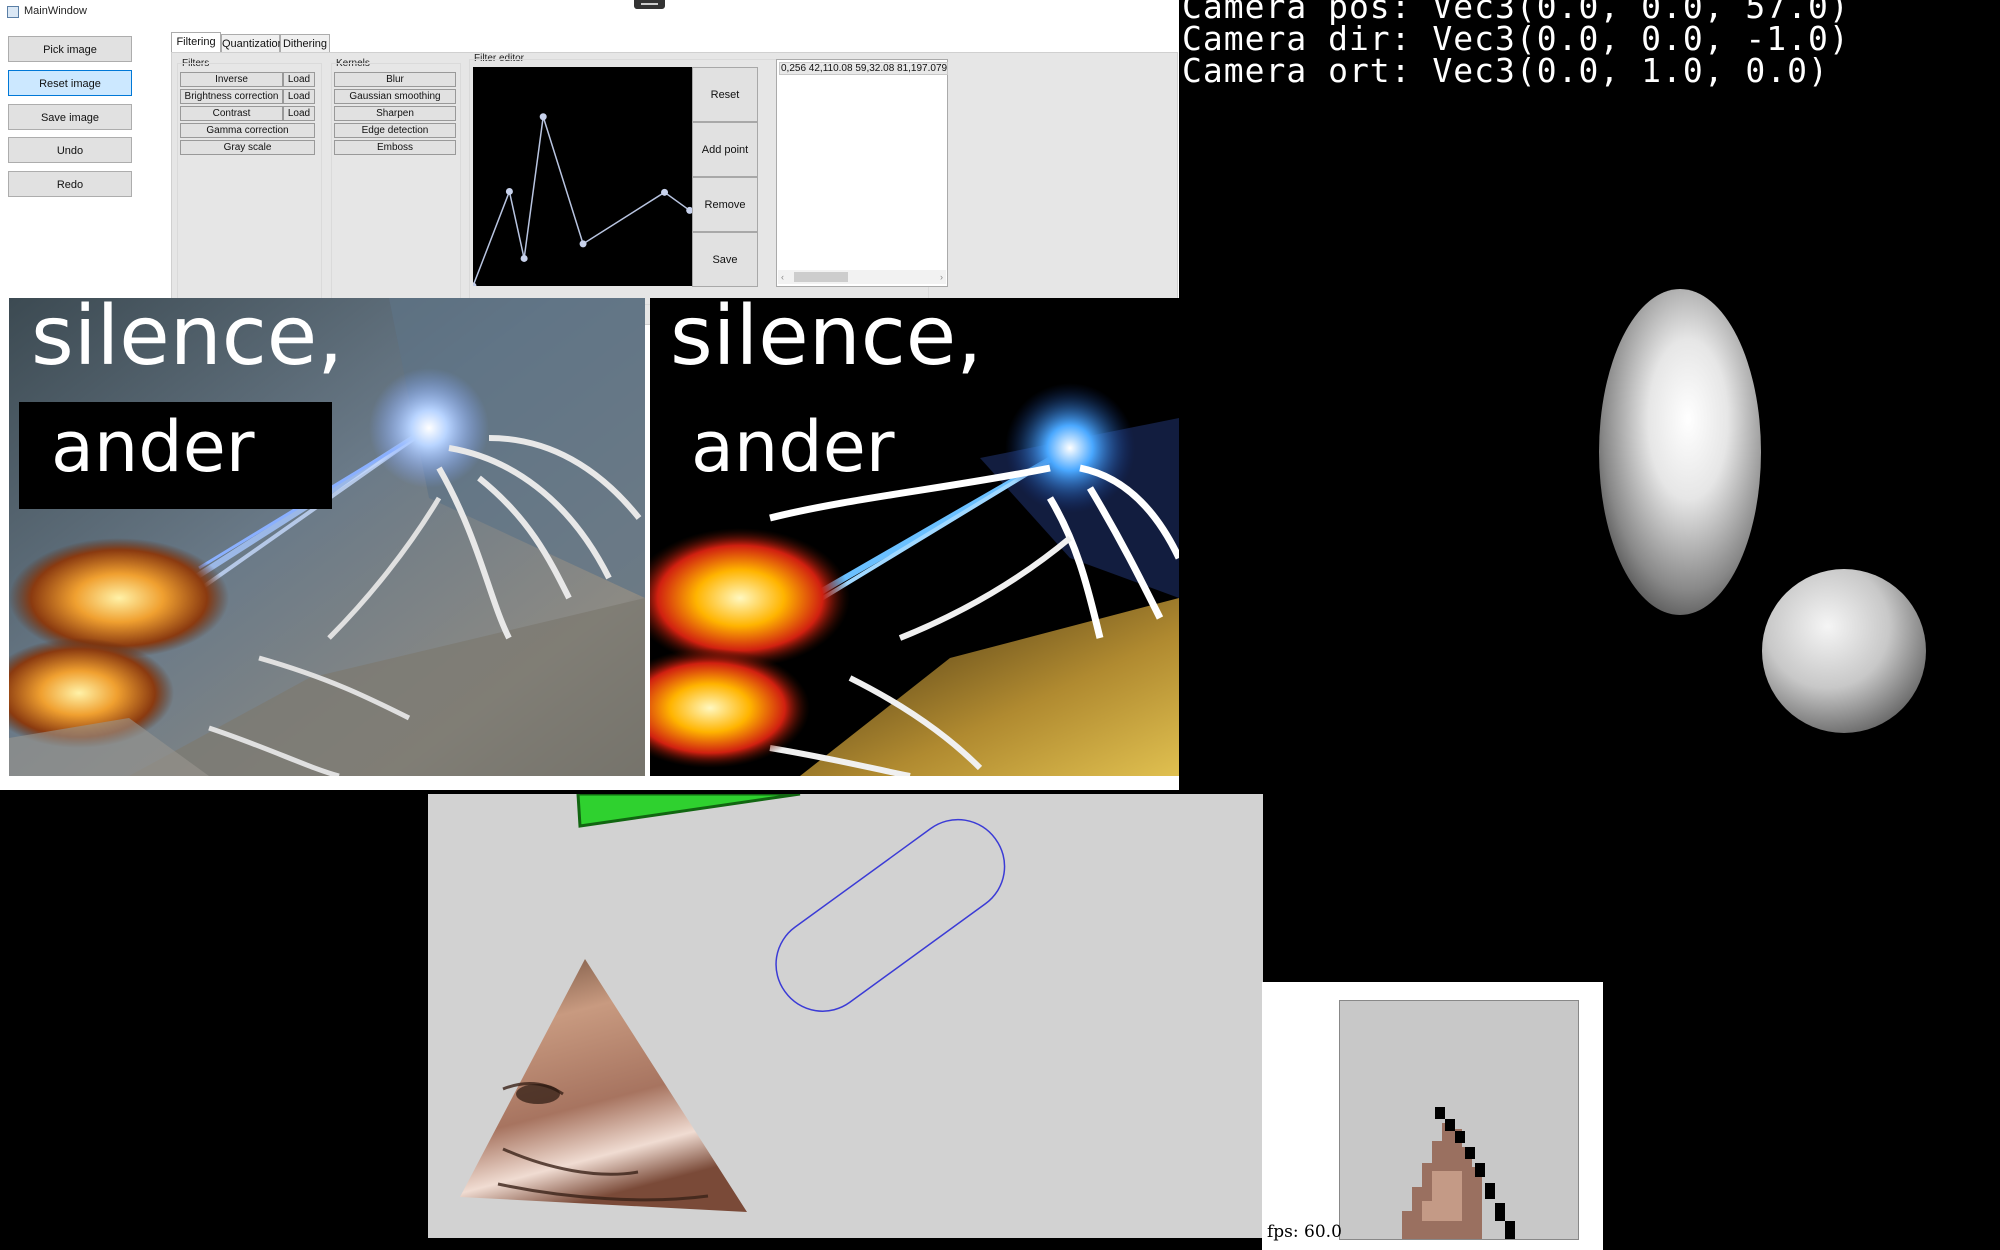 This screenshot has width=2000, height=1250. I want to click on raster-canvas, so click(845, 1016).